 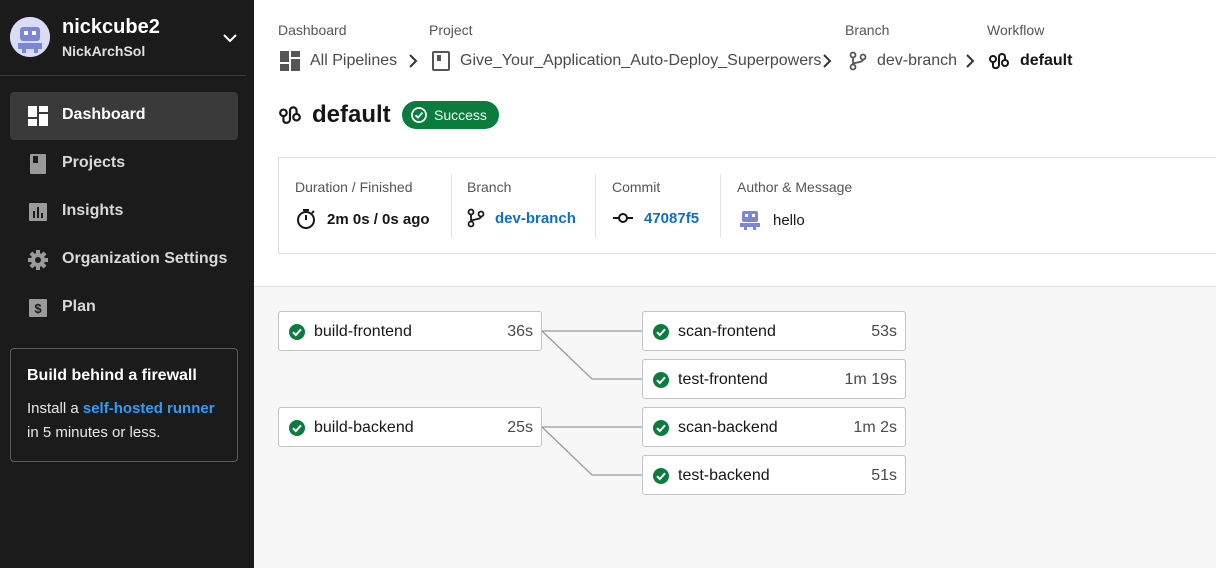 I want to click on job-test-backend: test-backend 51s, so click(x=774, y=475).